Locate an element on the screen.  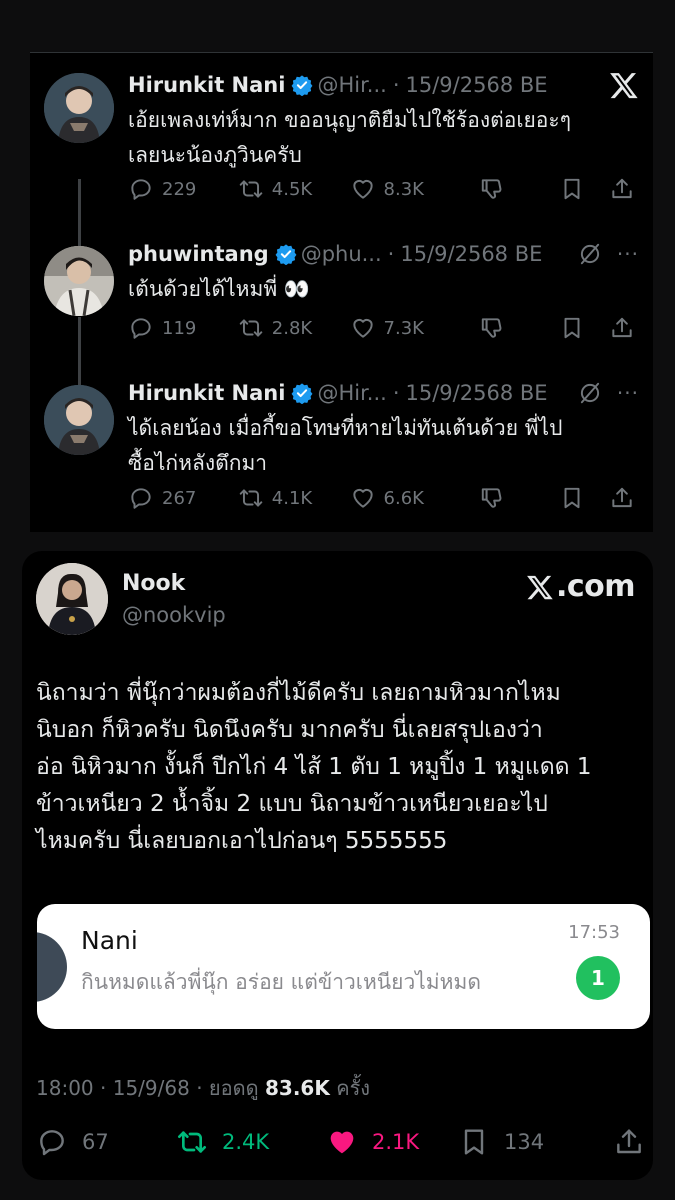
reply-button: 267 is located at coordinates (183, 498).